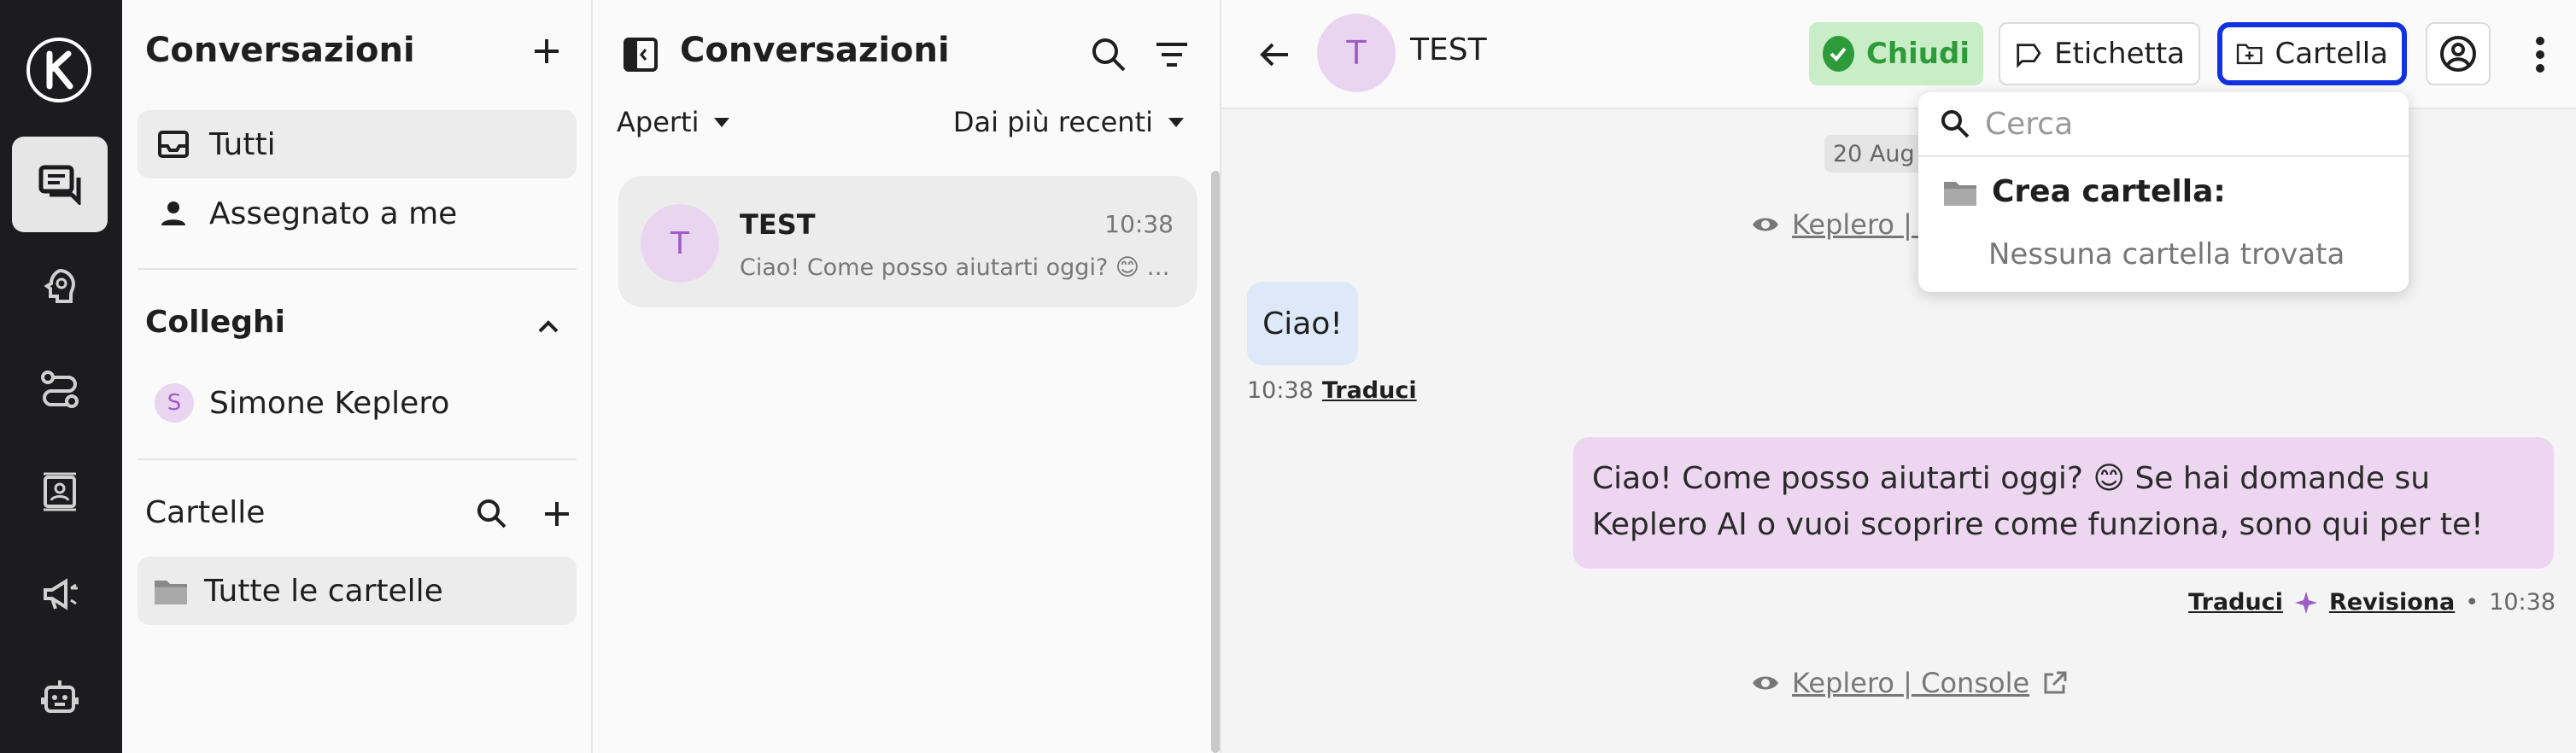 The image size is (2576, 753). I want to click on add-folder-button, so click(557, 514).